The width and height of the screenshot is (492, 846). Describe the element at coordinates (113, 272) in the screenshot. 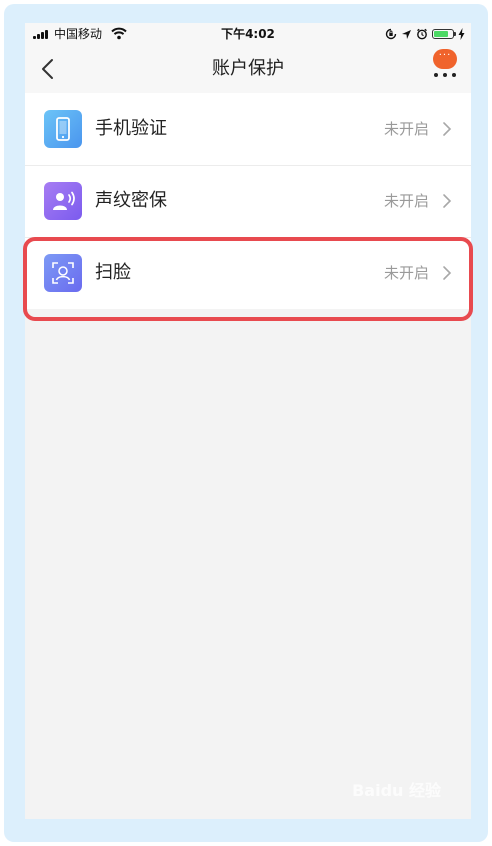

I see `item-label: 扫脸` at that location.